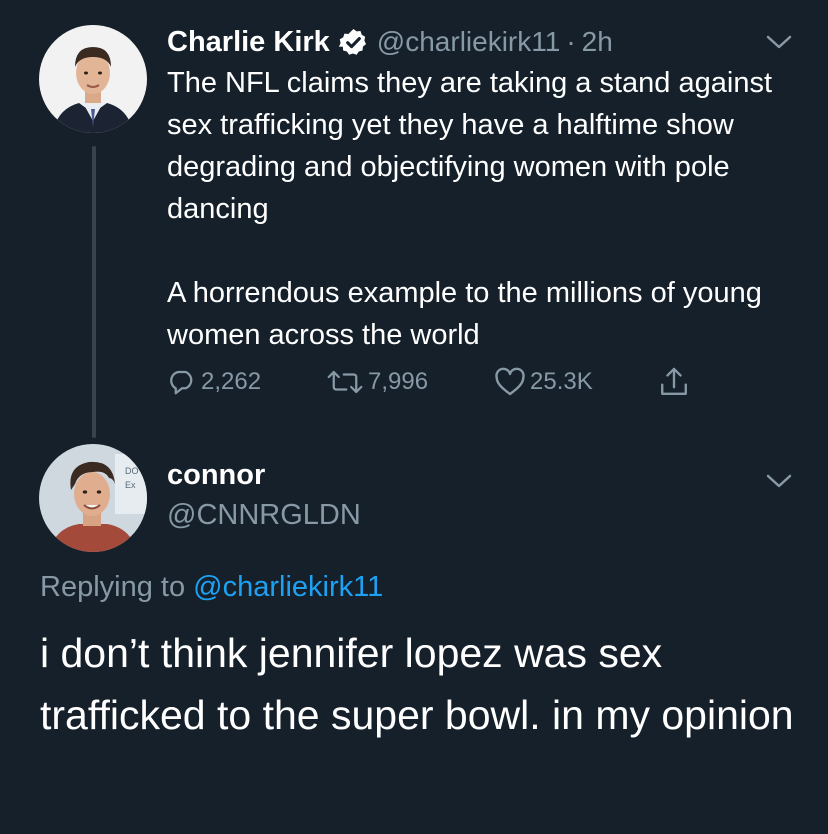 The height and width of the screenshot is (834, 828). I want to click on like-button: 25.3K, so click(543, 382).